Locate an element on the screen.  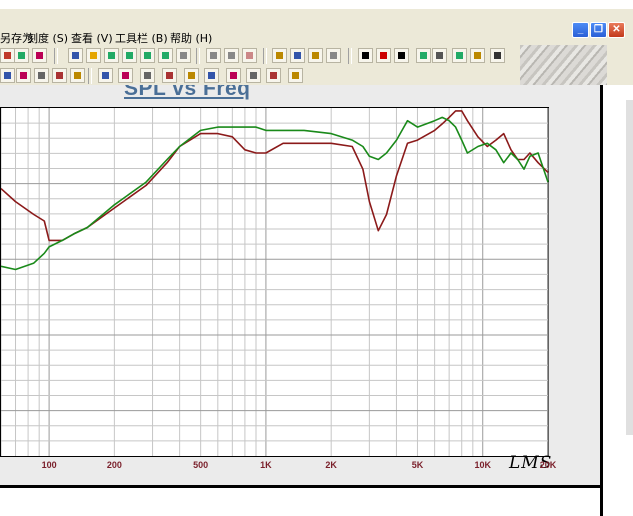
vertical-scrollbar is located at coordinates (629, 267).